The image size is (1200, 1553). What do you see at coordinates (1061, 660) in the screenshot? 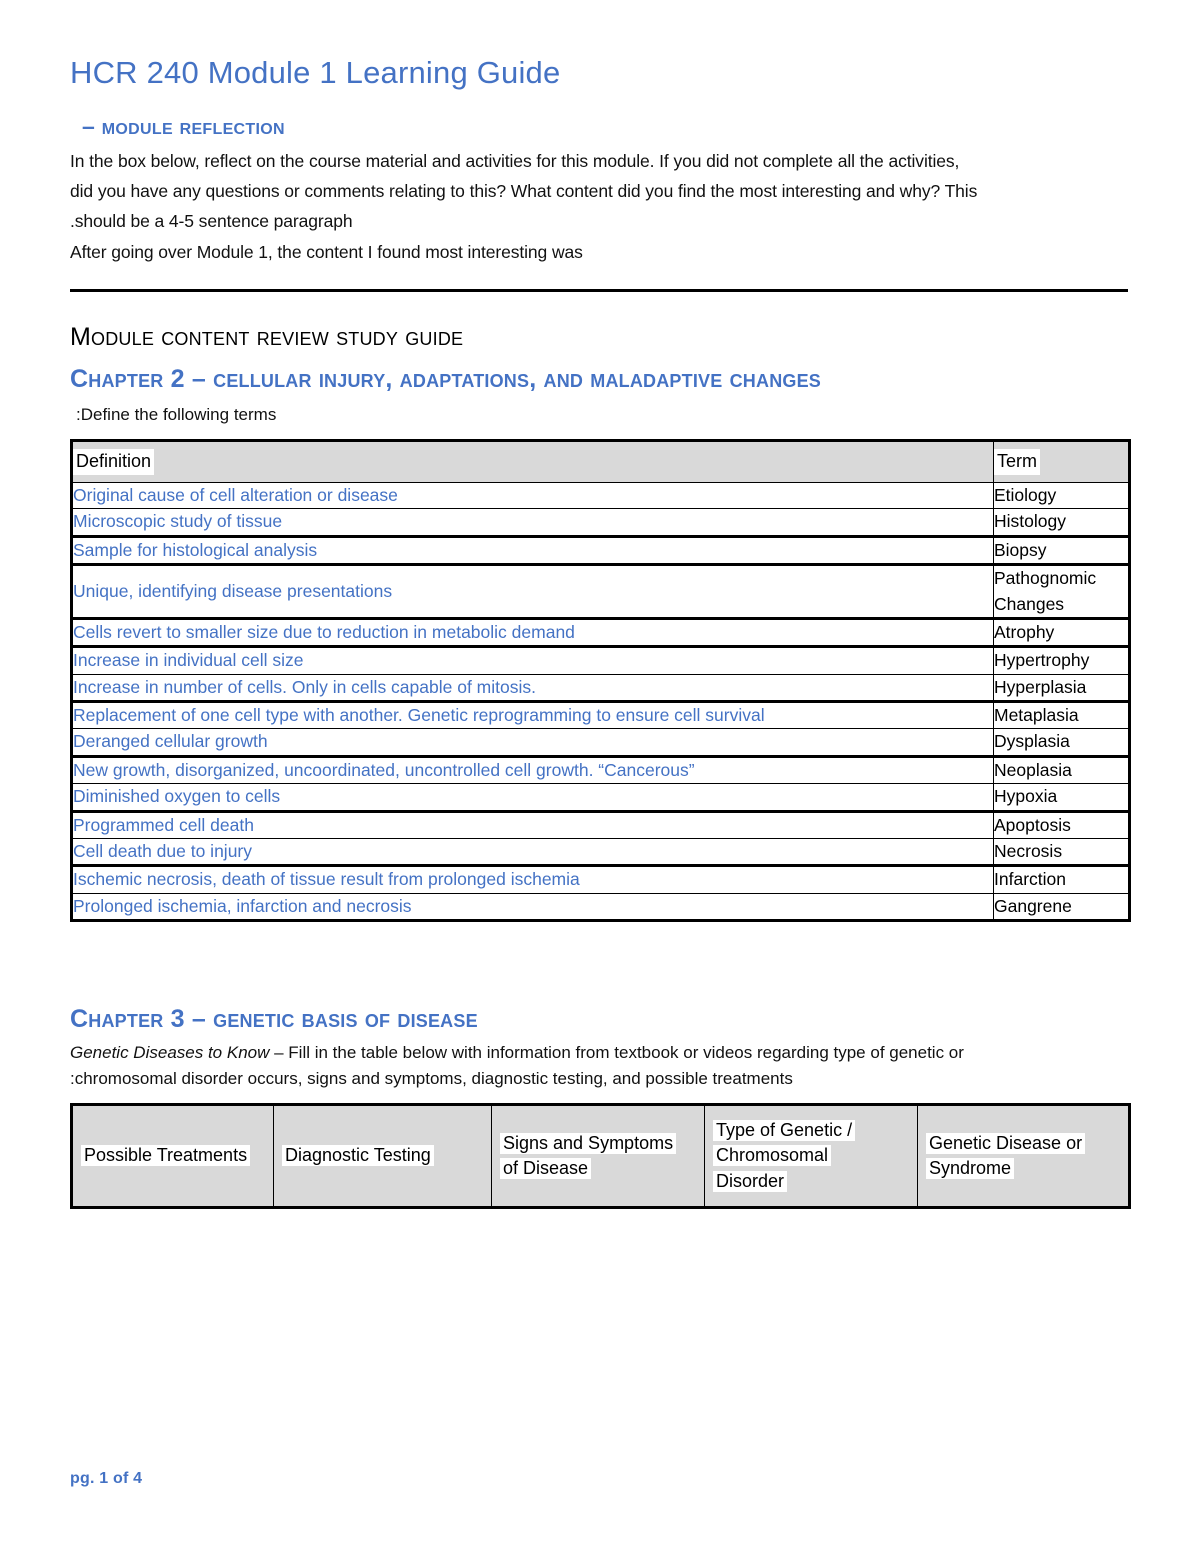
I see `term-cell: Hypertrophy` at bounding box center [1061, 660].